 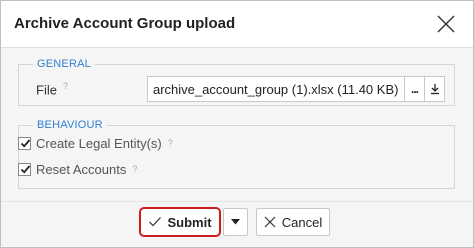 I want to click on reset-accounts-checkbox, so click(x=24, y=169).